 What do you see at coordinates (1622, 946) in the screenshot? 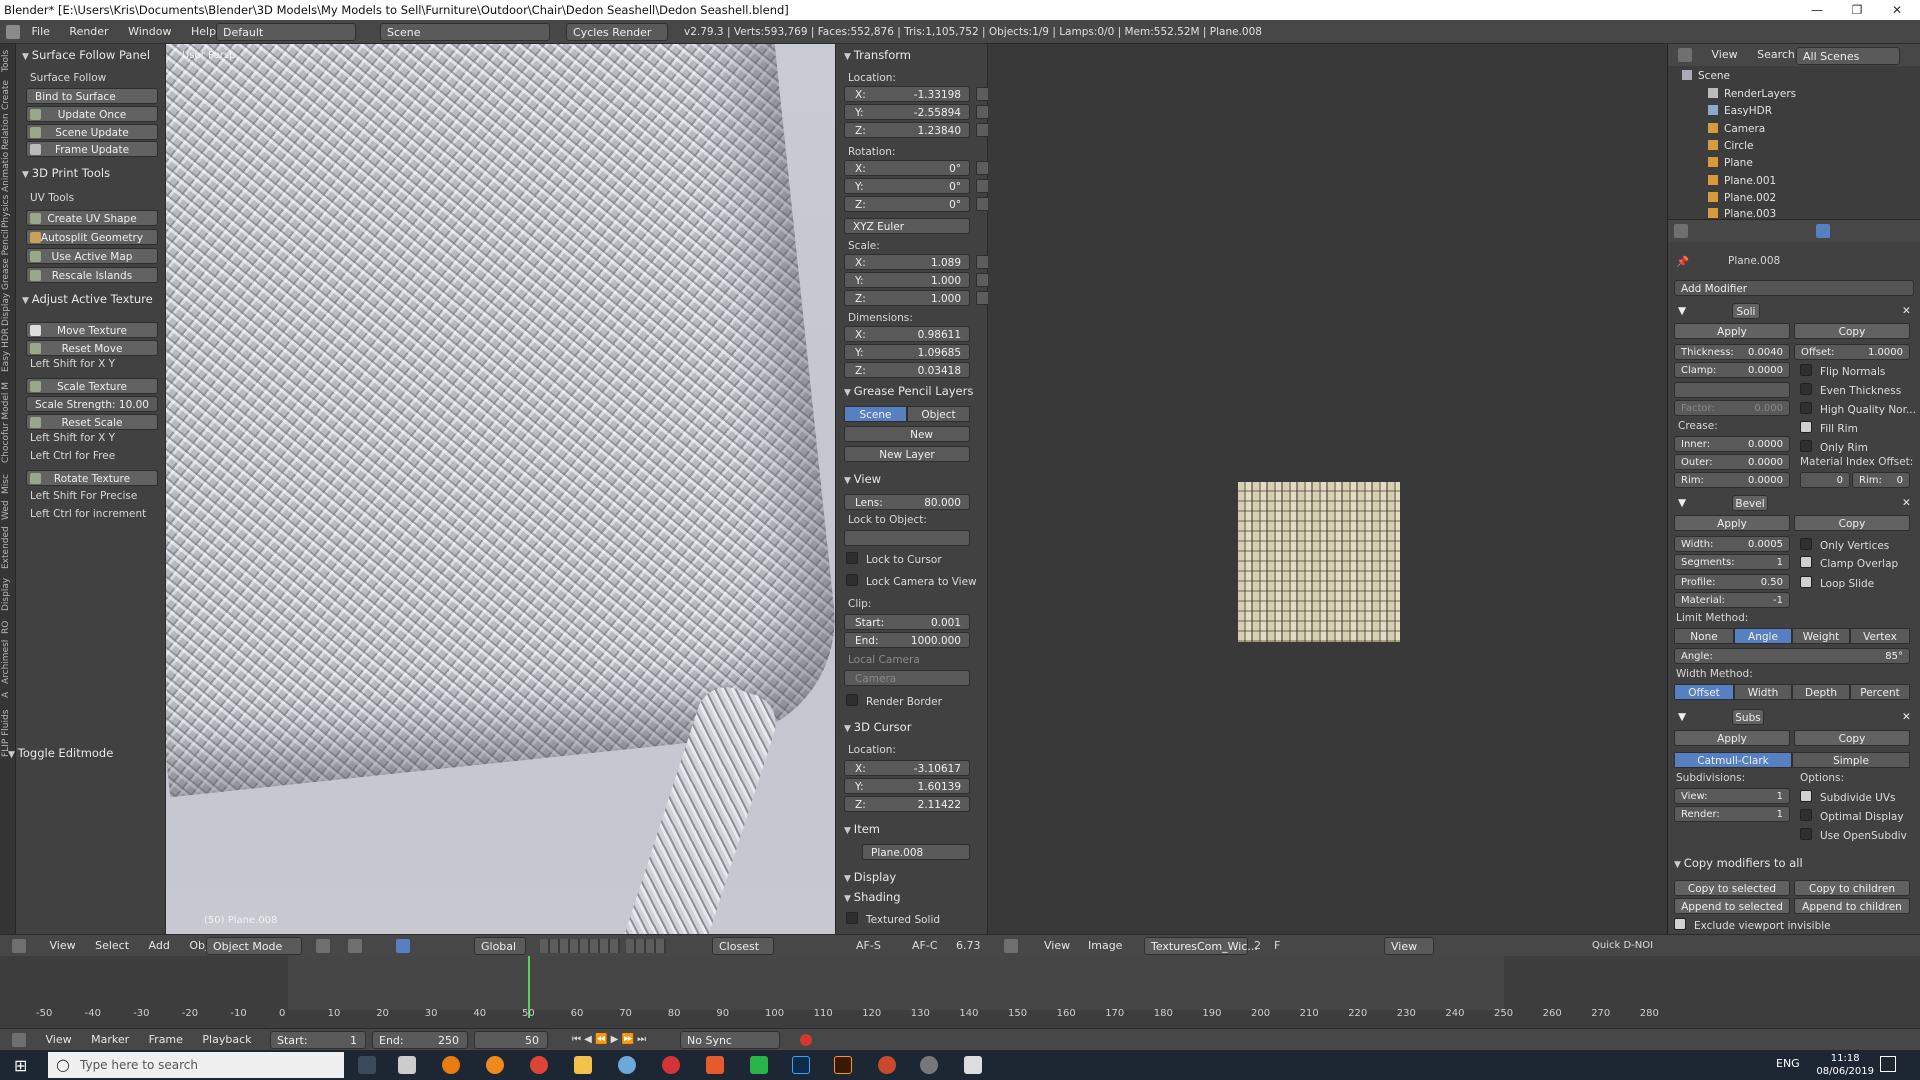
I see `quick-denoise-button: Quick D-NOI` at bounding box center [1622, 946].